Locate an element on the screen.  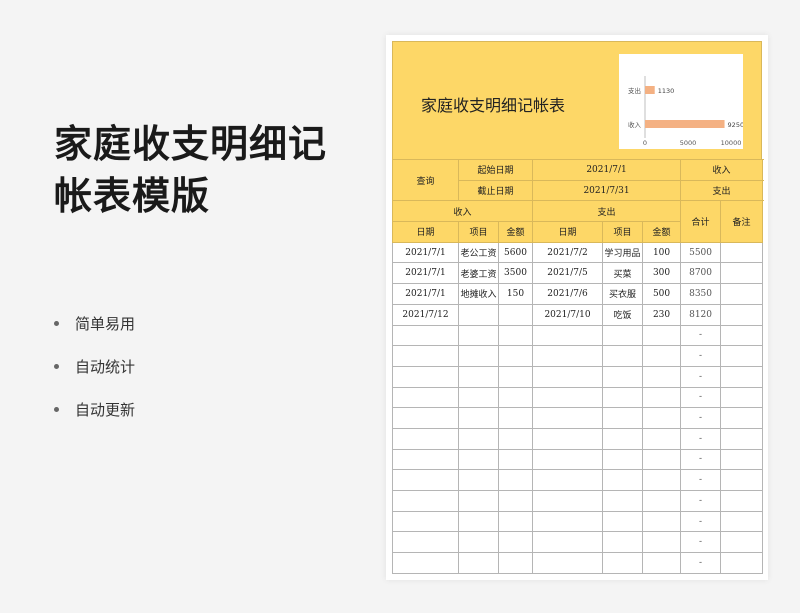
expense-date-cell: 2021/7/6 is located at coordinates (568, 294).